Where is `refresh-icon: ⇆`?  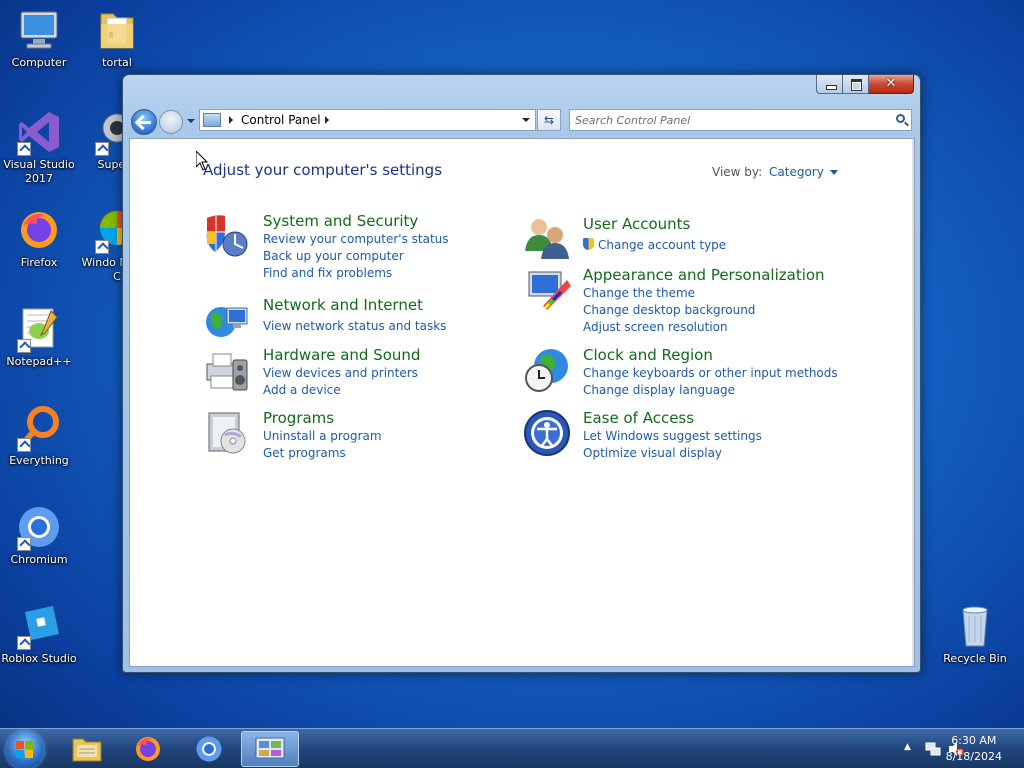 refresh-icon: ⇆ is located at coordinates (549, 120).